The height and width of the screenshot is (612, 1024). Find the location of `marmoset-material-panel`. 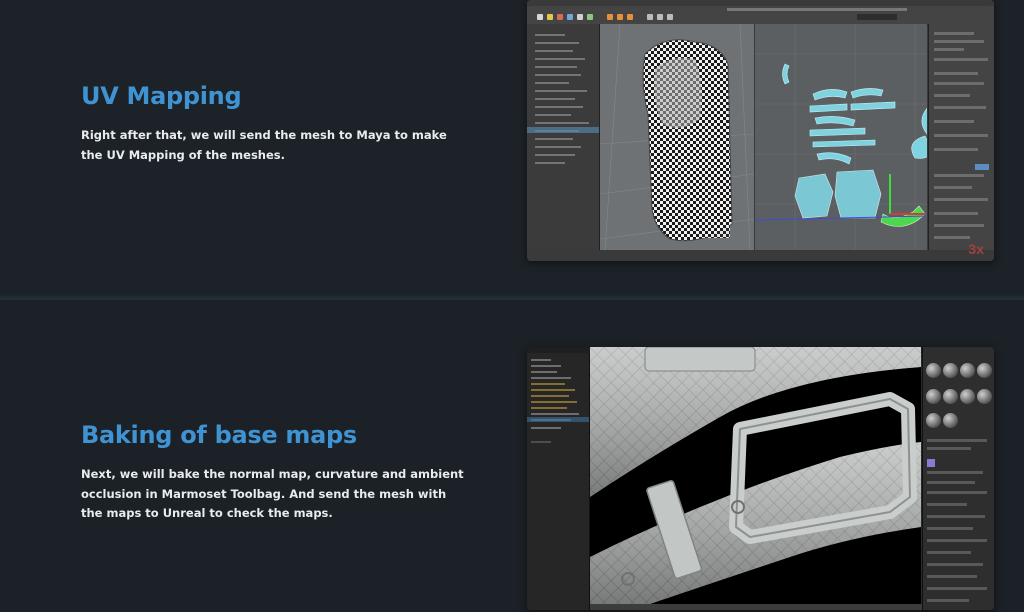

marmoset-material-panel is located at coordinates (958, 478).